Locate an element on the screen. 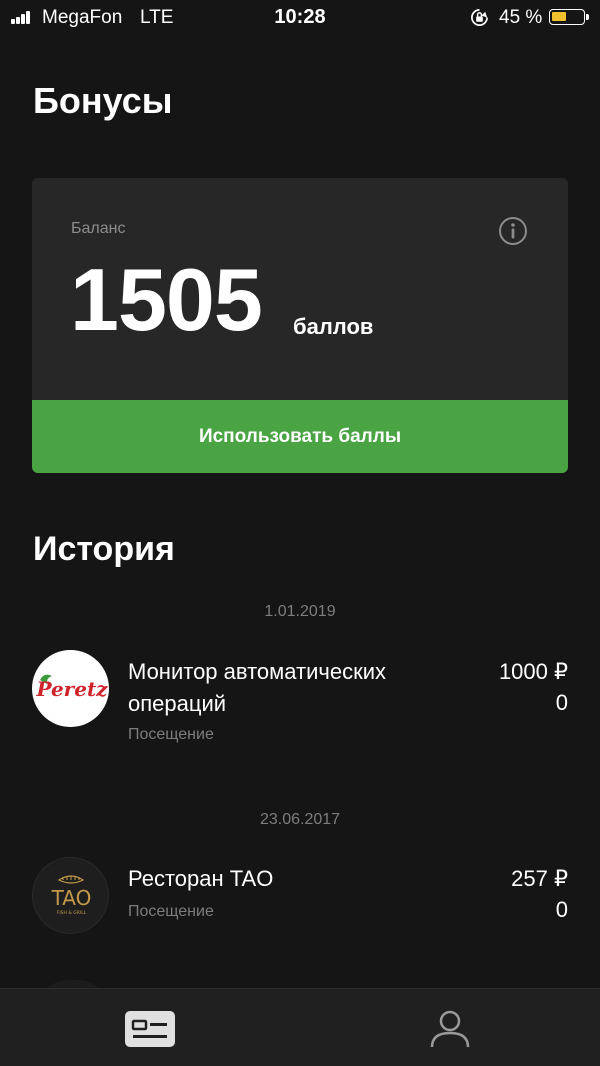 The height and width of the screenshot is (1066, 600). tao-logo-icon: TAO FISH & GRILL is located at coordinates (71, 895).